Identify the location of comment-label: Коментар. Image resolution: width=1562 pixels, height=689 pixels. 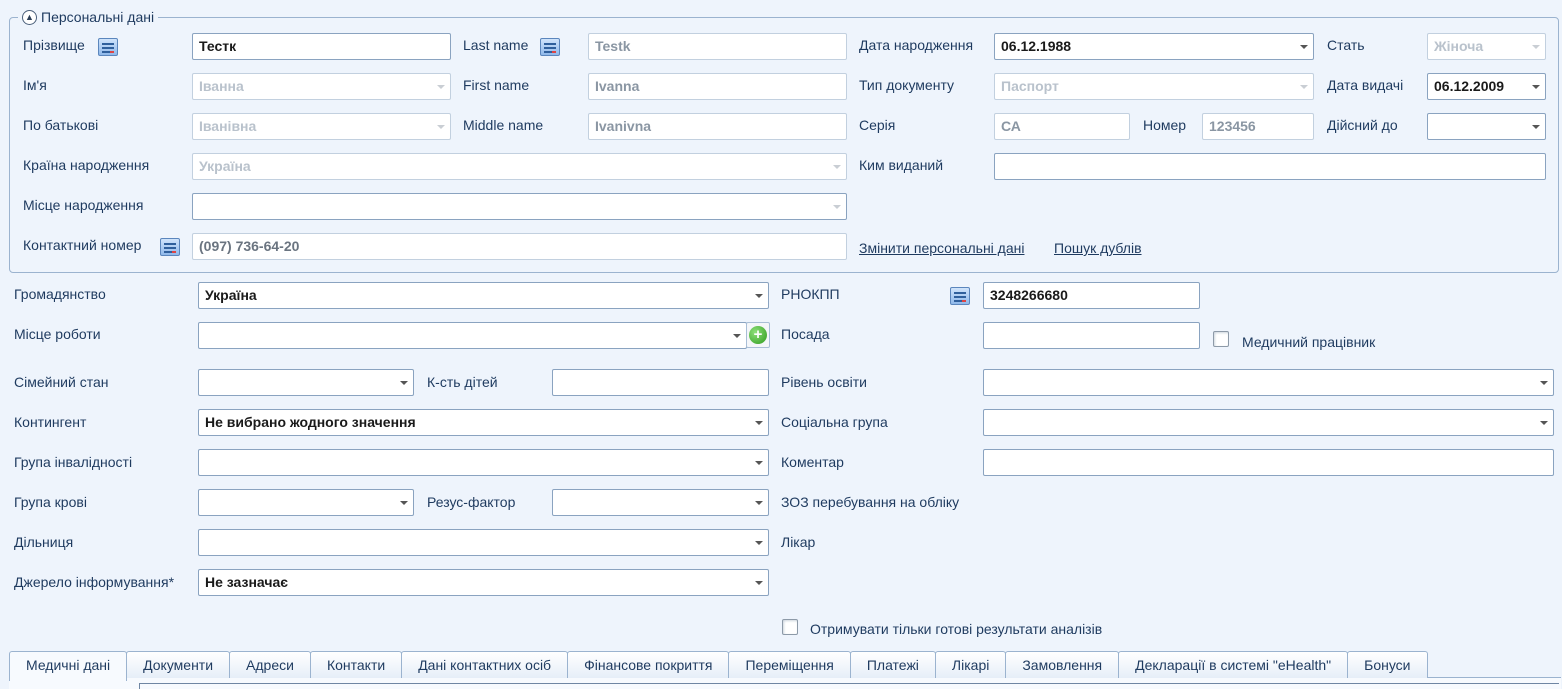
(812, 462).